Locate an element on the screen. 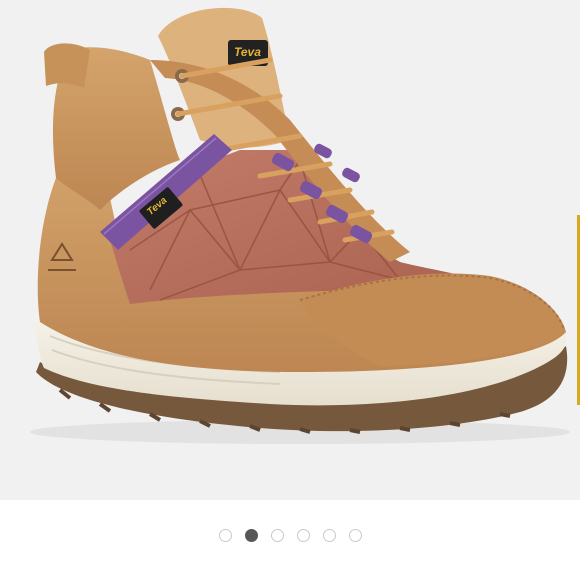  pager-dot-2-active is located at coordinates (251, 535).